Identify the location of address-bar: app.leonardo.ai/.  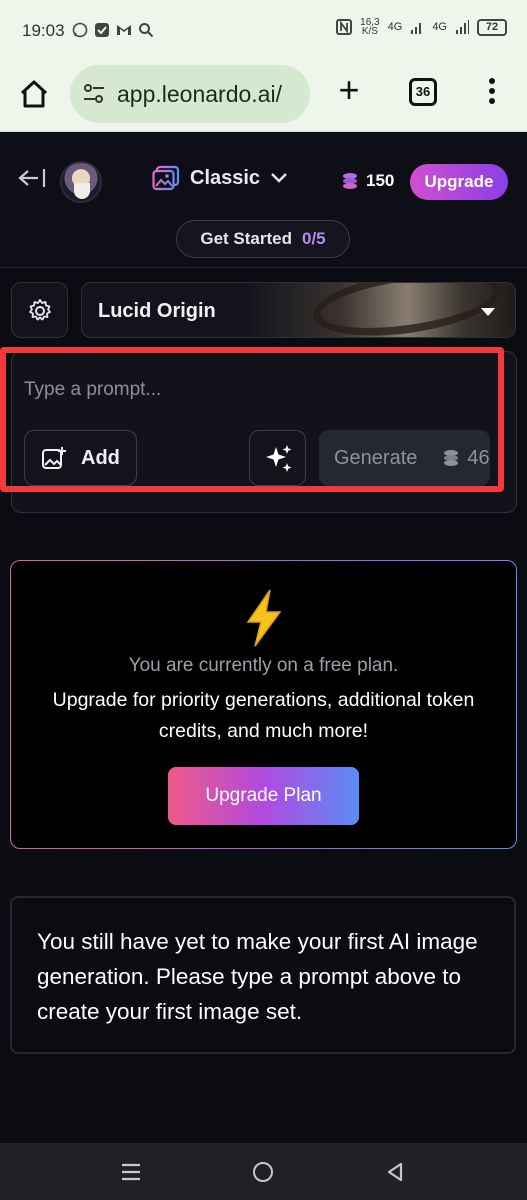
(190, 94).